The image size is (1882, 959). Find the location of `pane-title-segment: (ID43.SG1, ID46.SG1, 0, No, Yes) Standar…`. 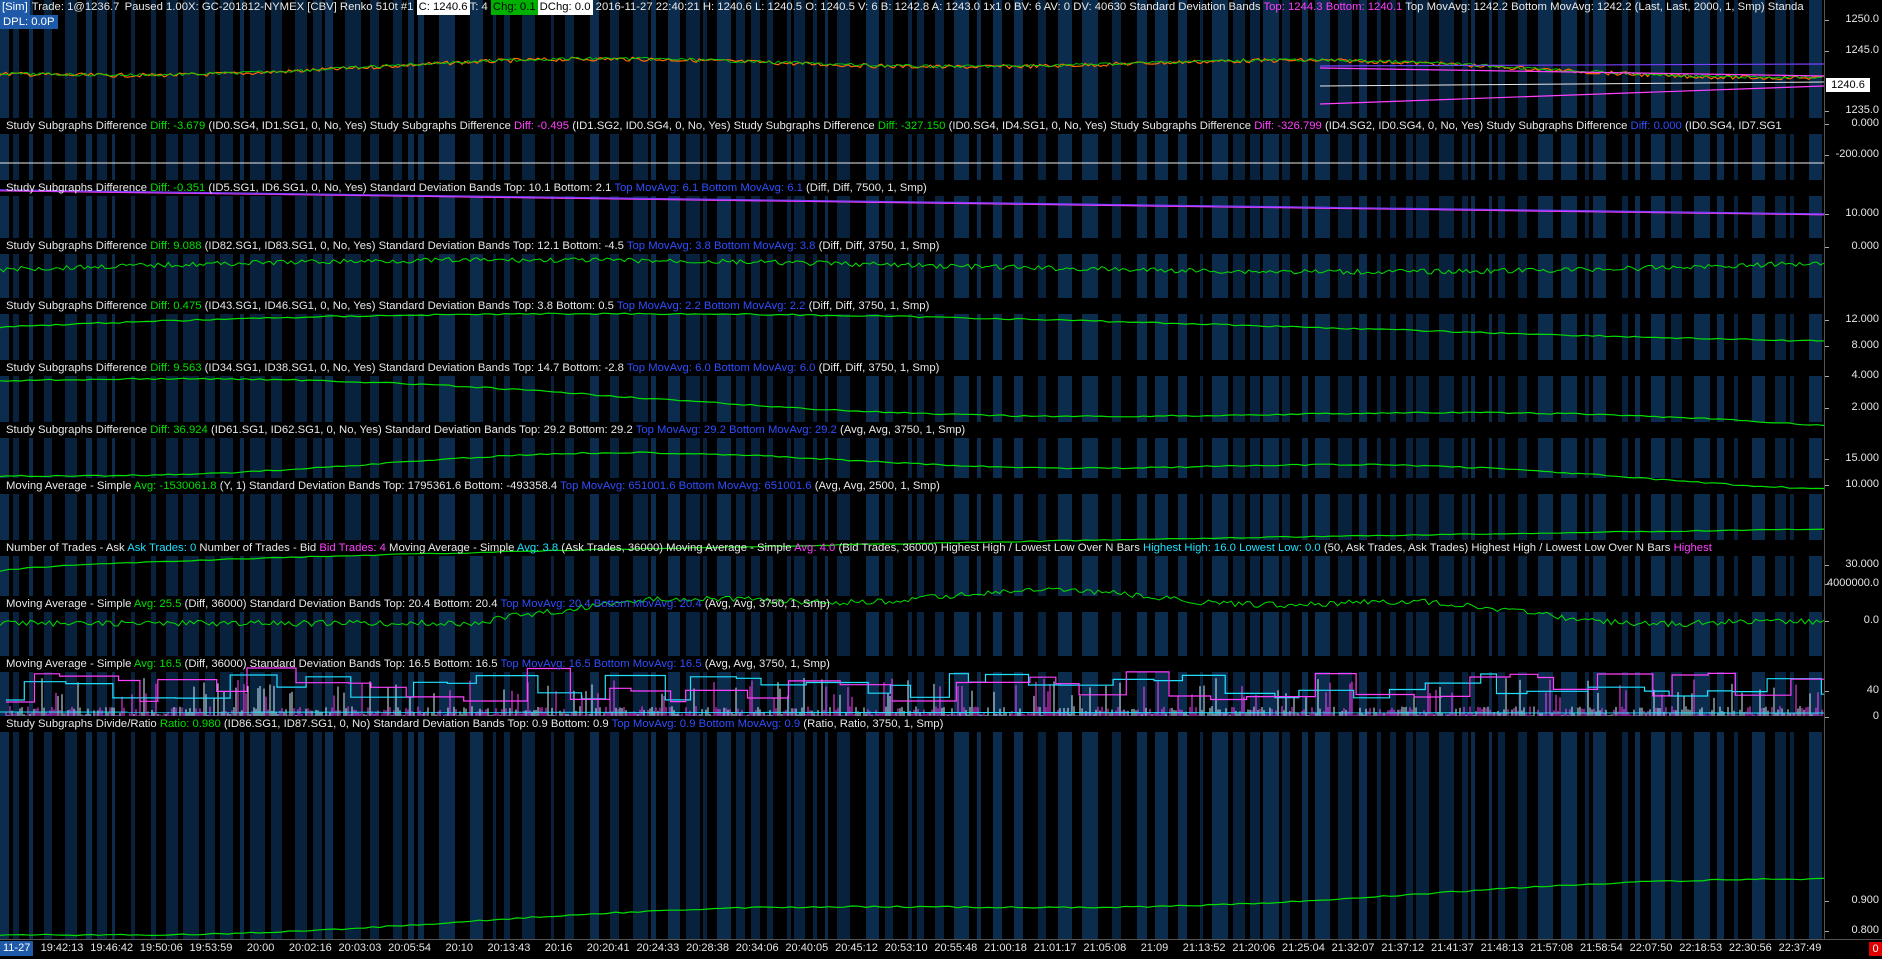

pane-title-segment: (ID43.SG1, ID46.SG1, 0, No, Yes) Standar… is located at coordinates (409, 306).